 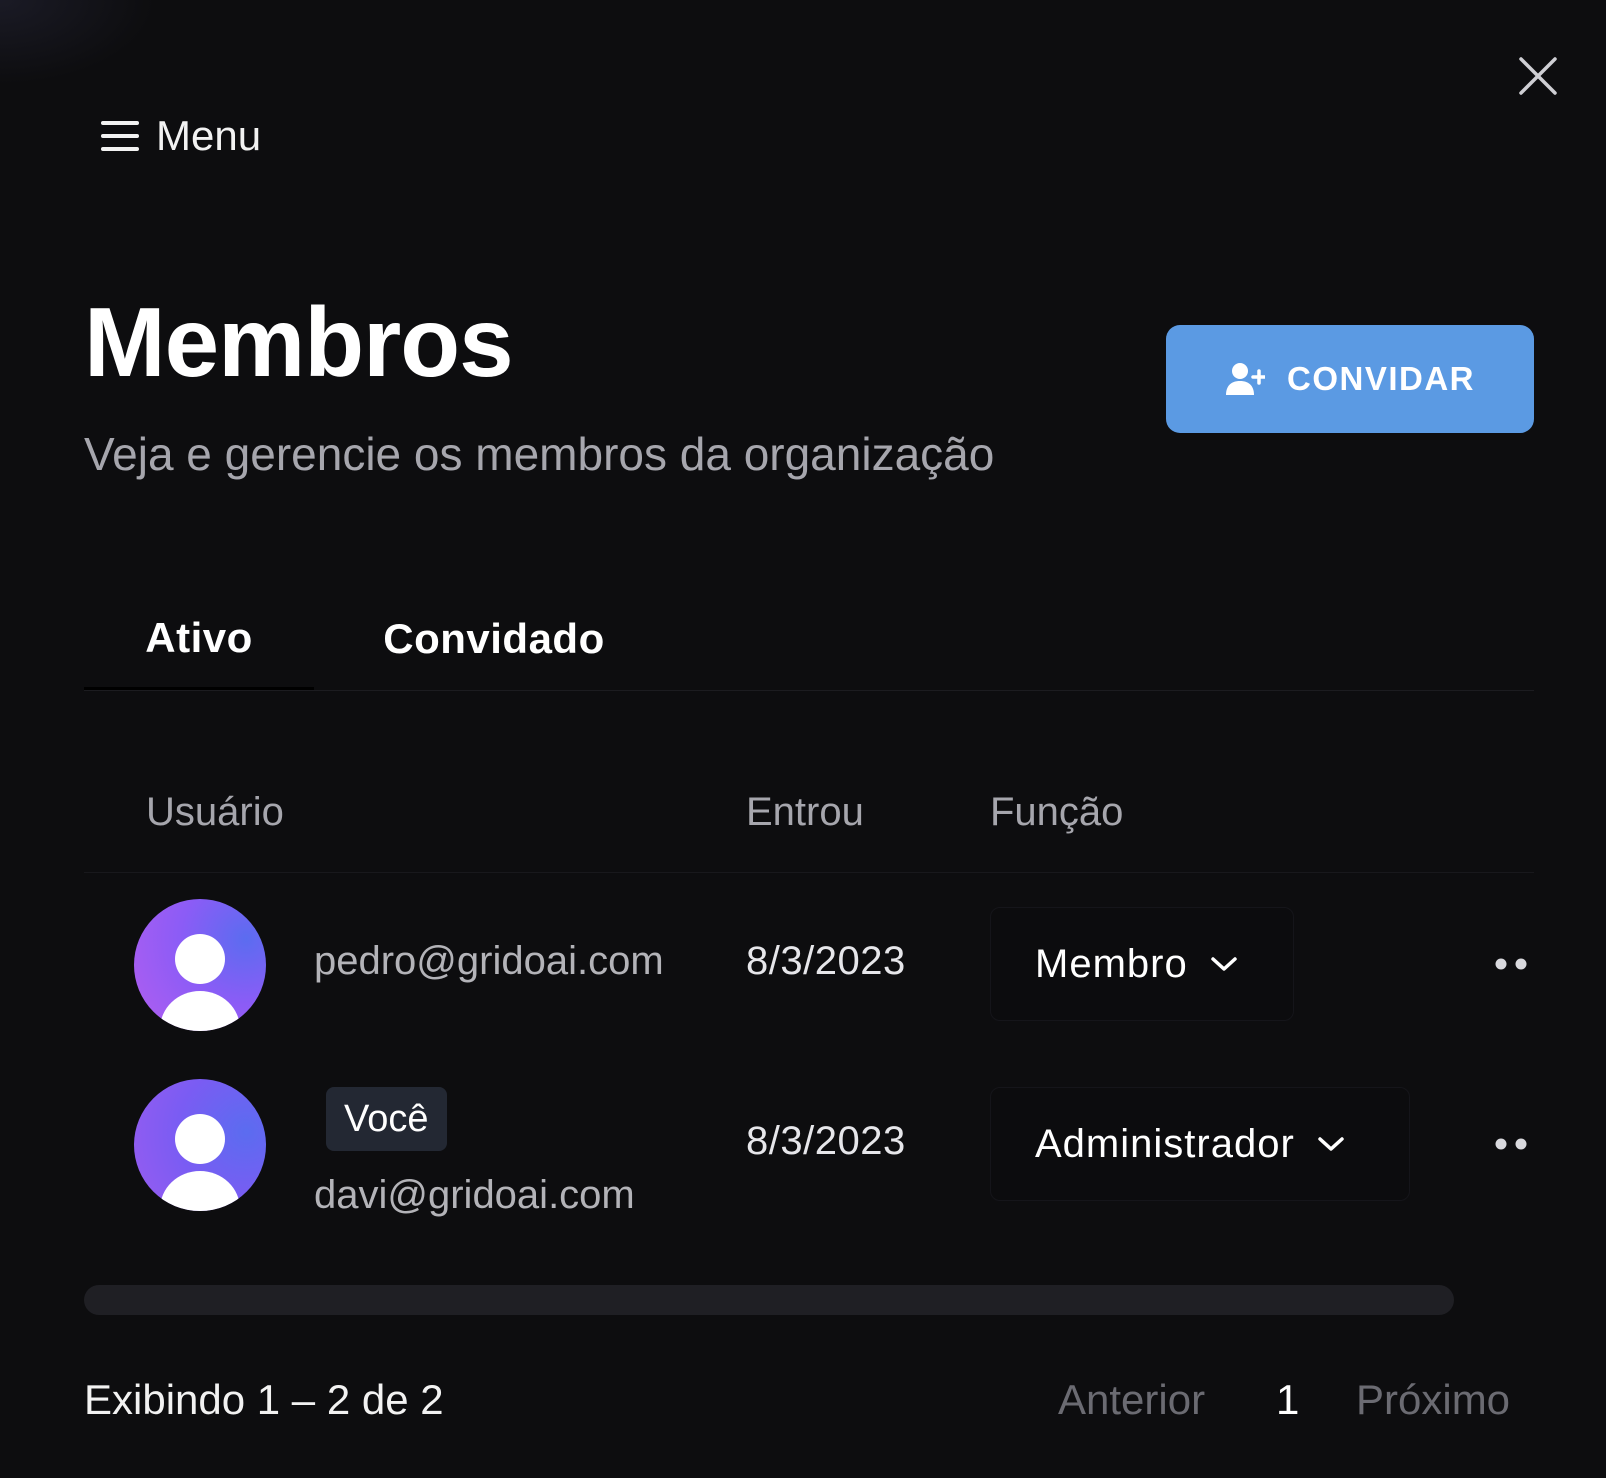 I want to click on invite-label: CONVIDAR, so click(x=1380, y=378).